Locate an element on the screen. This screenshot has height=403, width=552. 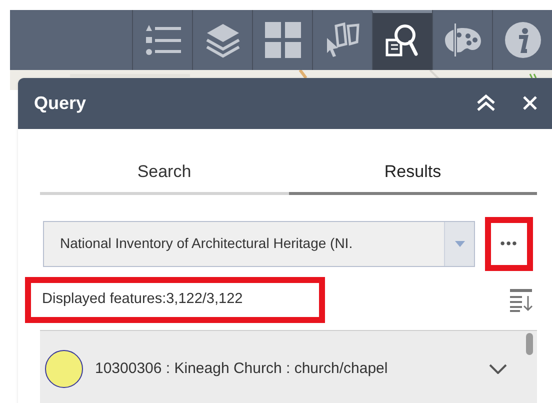
info-icon is located at coordinates (522, 40).